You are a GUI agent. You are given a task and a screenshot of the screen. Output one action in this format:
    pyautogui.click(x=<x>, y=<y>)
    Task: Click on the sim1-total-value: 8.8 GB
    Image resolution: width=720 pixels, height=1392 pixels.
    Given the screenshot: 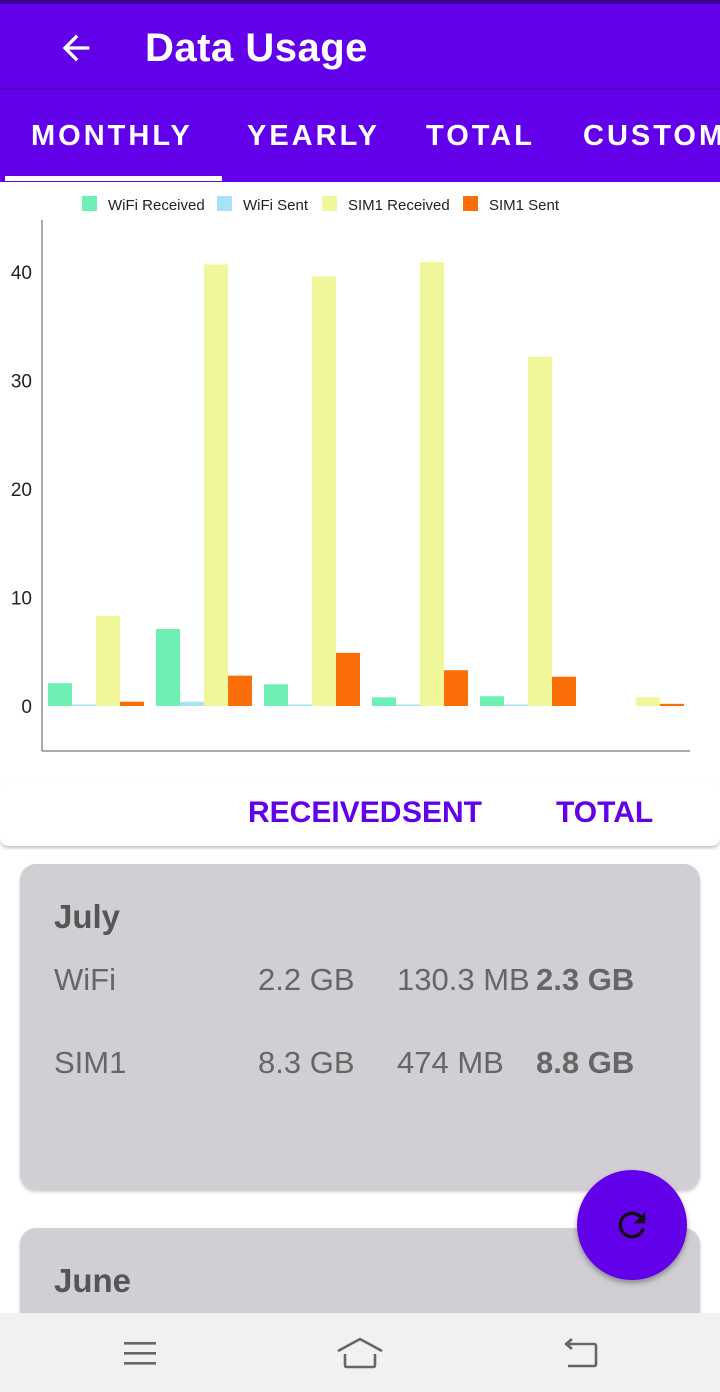 What is the action you would take?
    pyautogui.click(x=585, y=1062)
    